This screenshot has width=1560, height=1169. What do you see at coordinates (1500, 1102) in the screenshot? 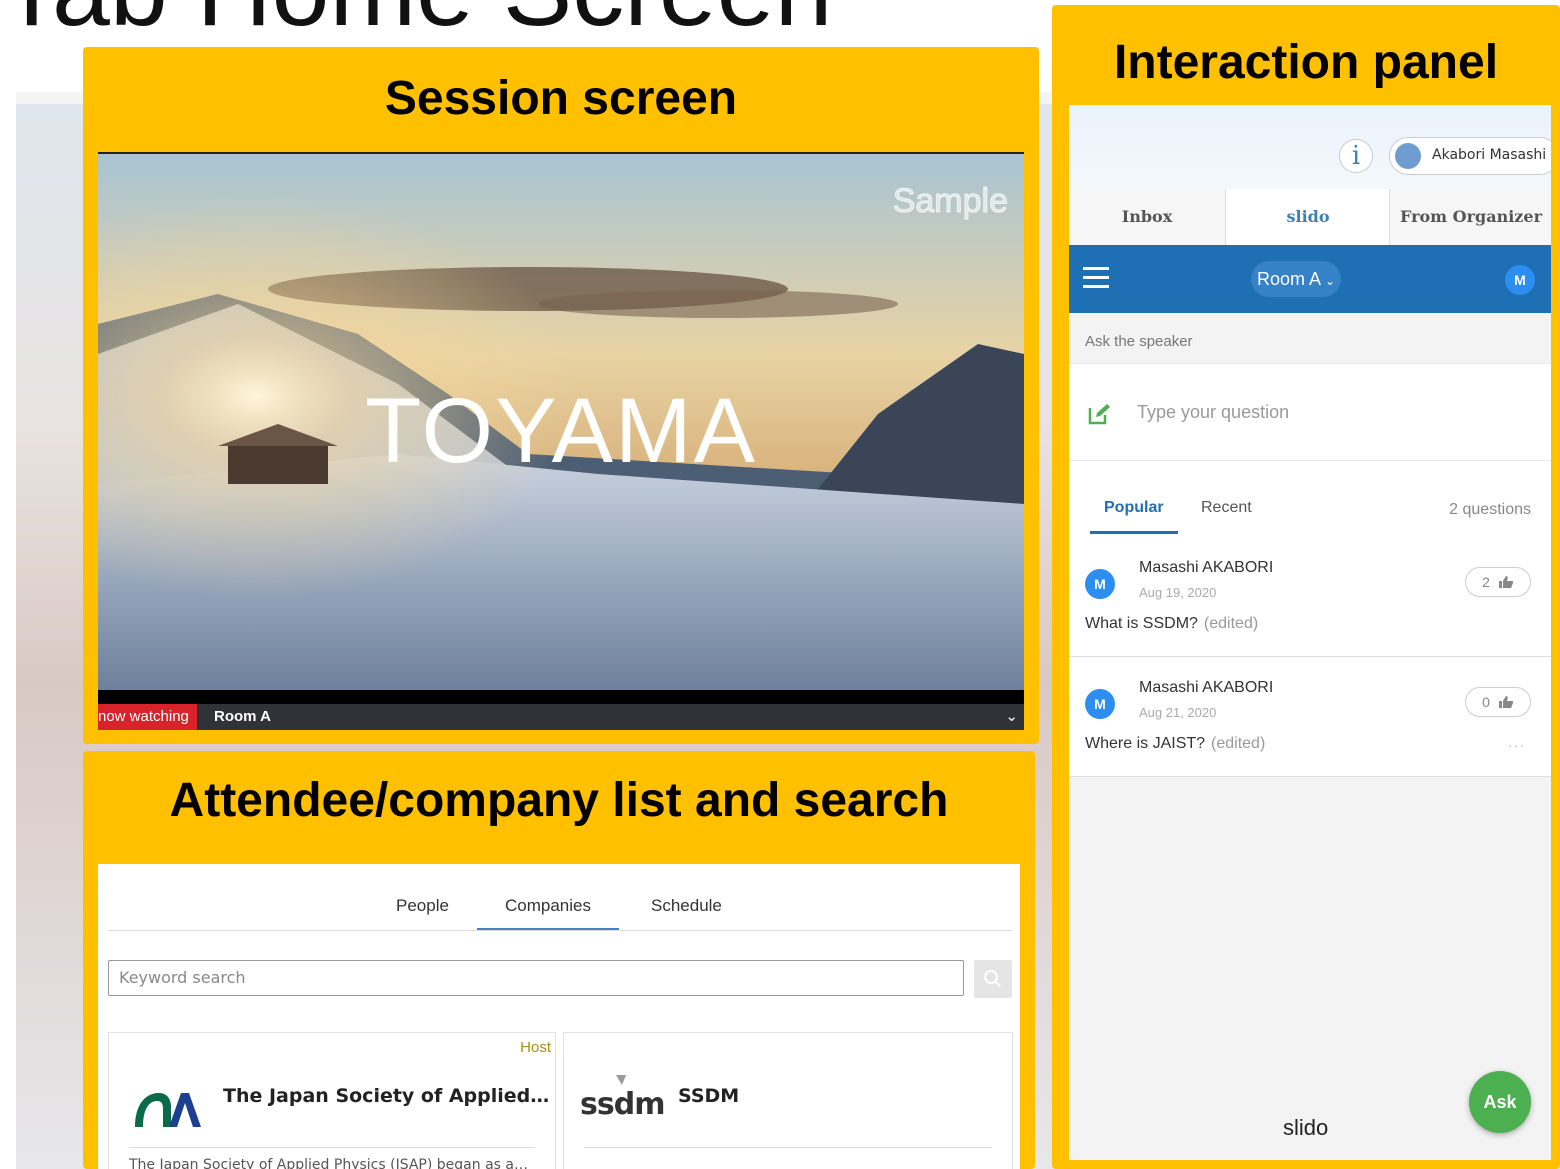
I see `ask-button: Ask` at bounding box center [1500, 1102].